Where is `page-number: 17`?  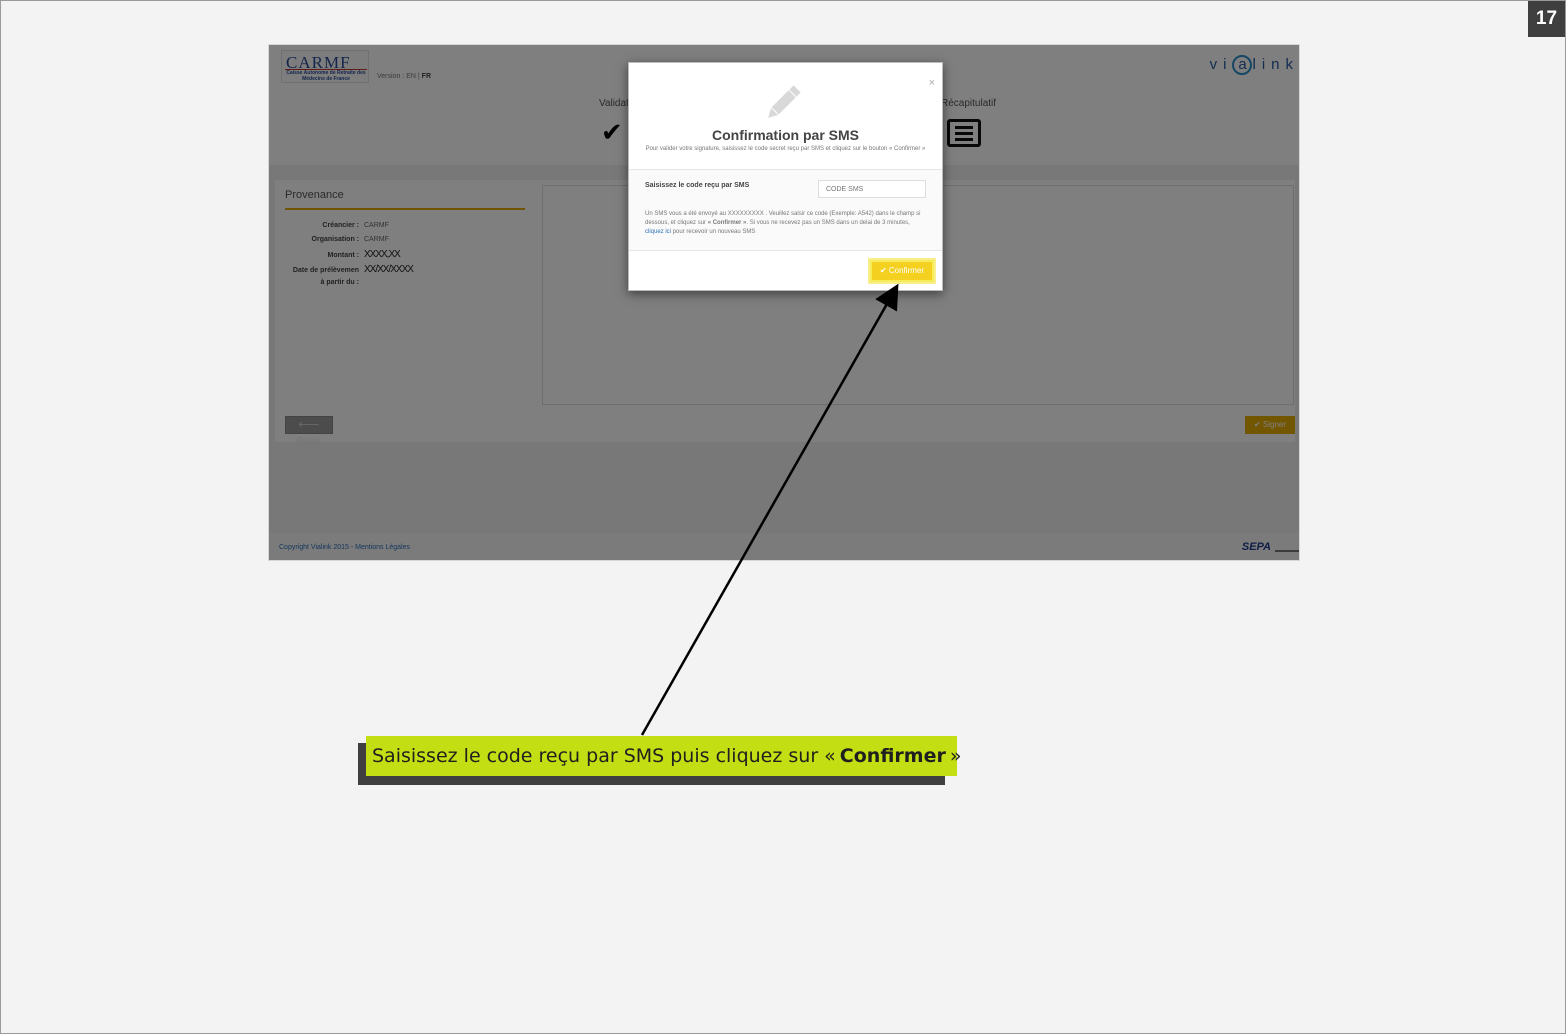 page-number: 17 is located at coordinates (1546, 19).